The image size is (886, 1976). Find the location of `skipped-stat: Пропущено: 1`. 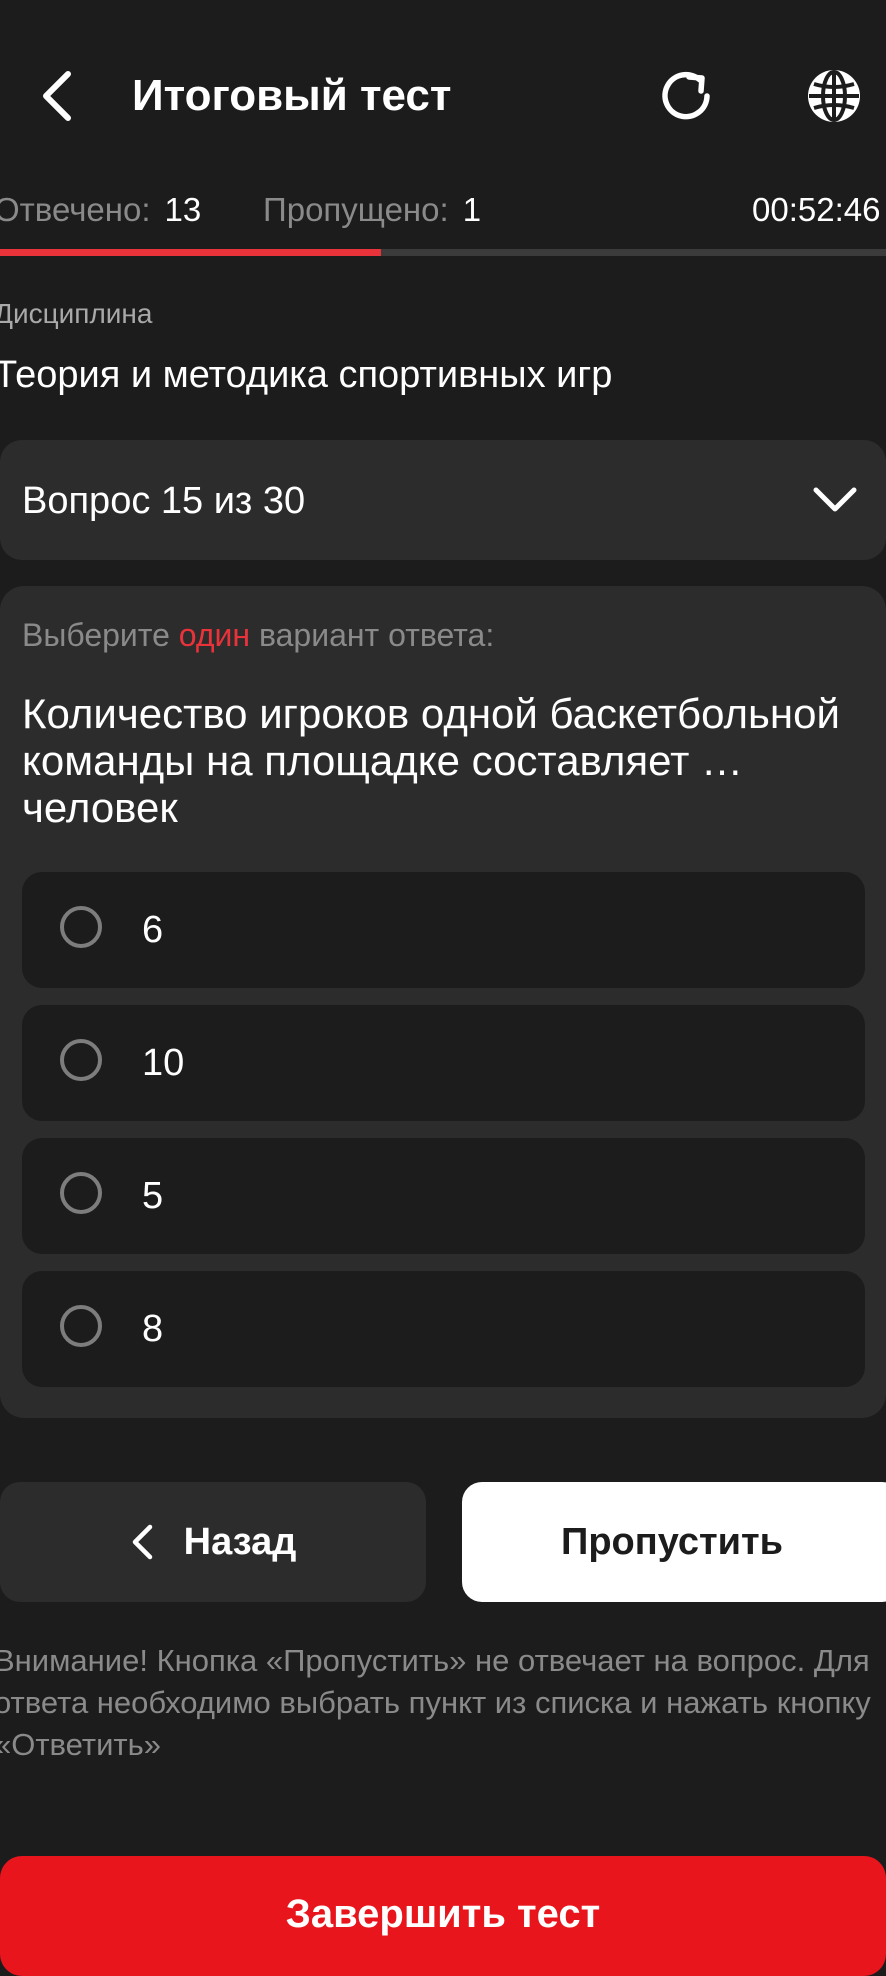

skipped-stat: Пропущено: 1 is located at coordinates (372, 210).